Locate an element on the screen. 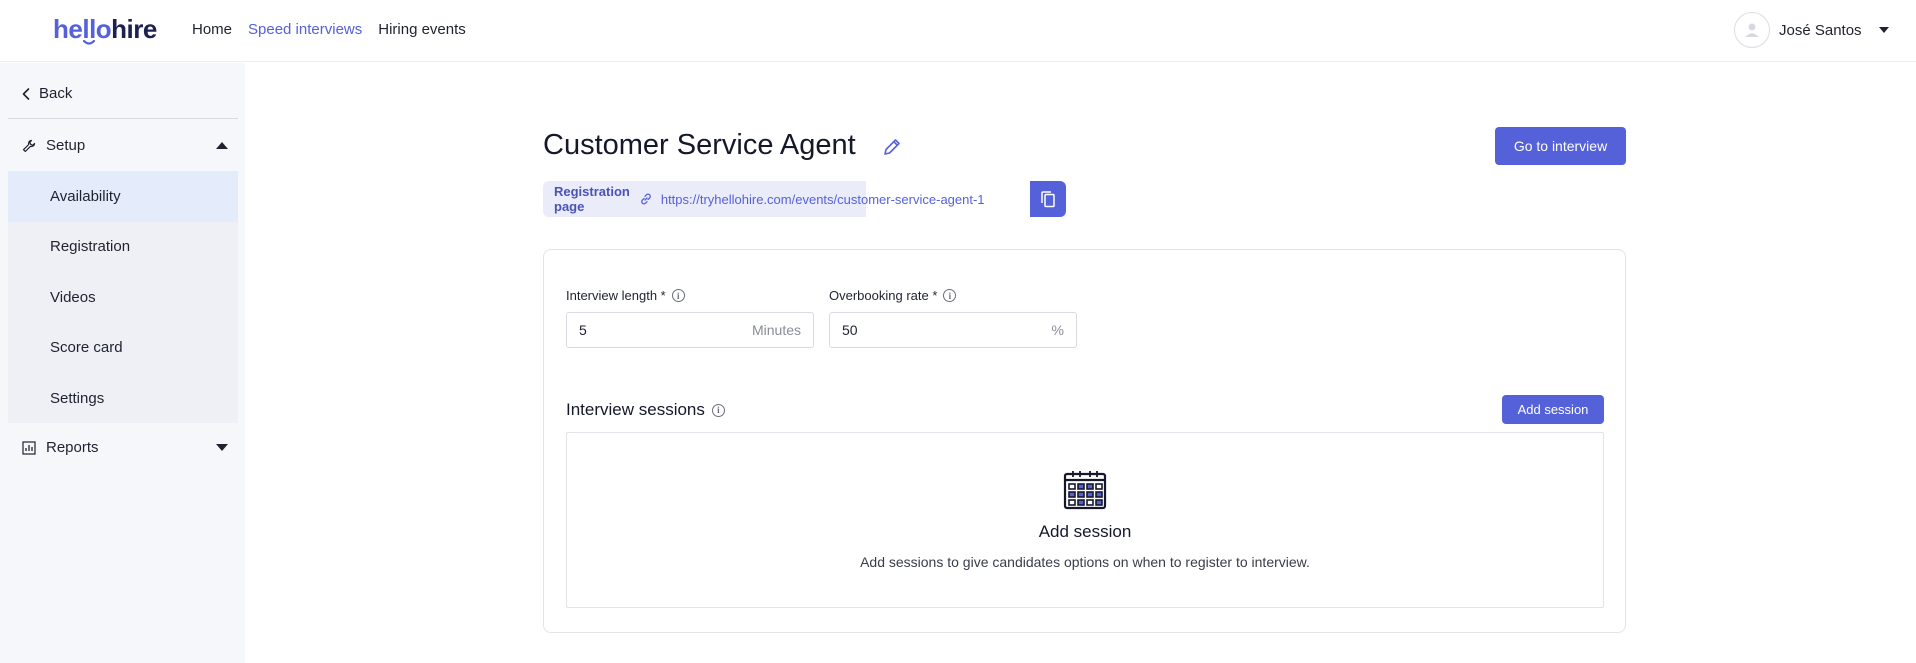  logo-hire-text: hire is located at coordinates (134, 29).